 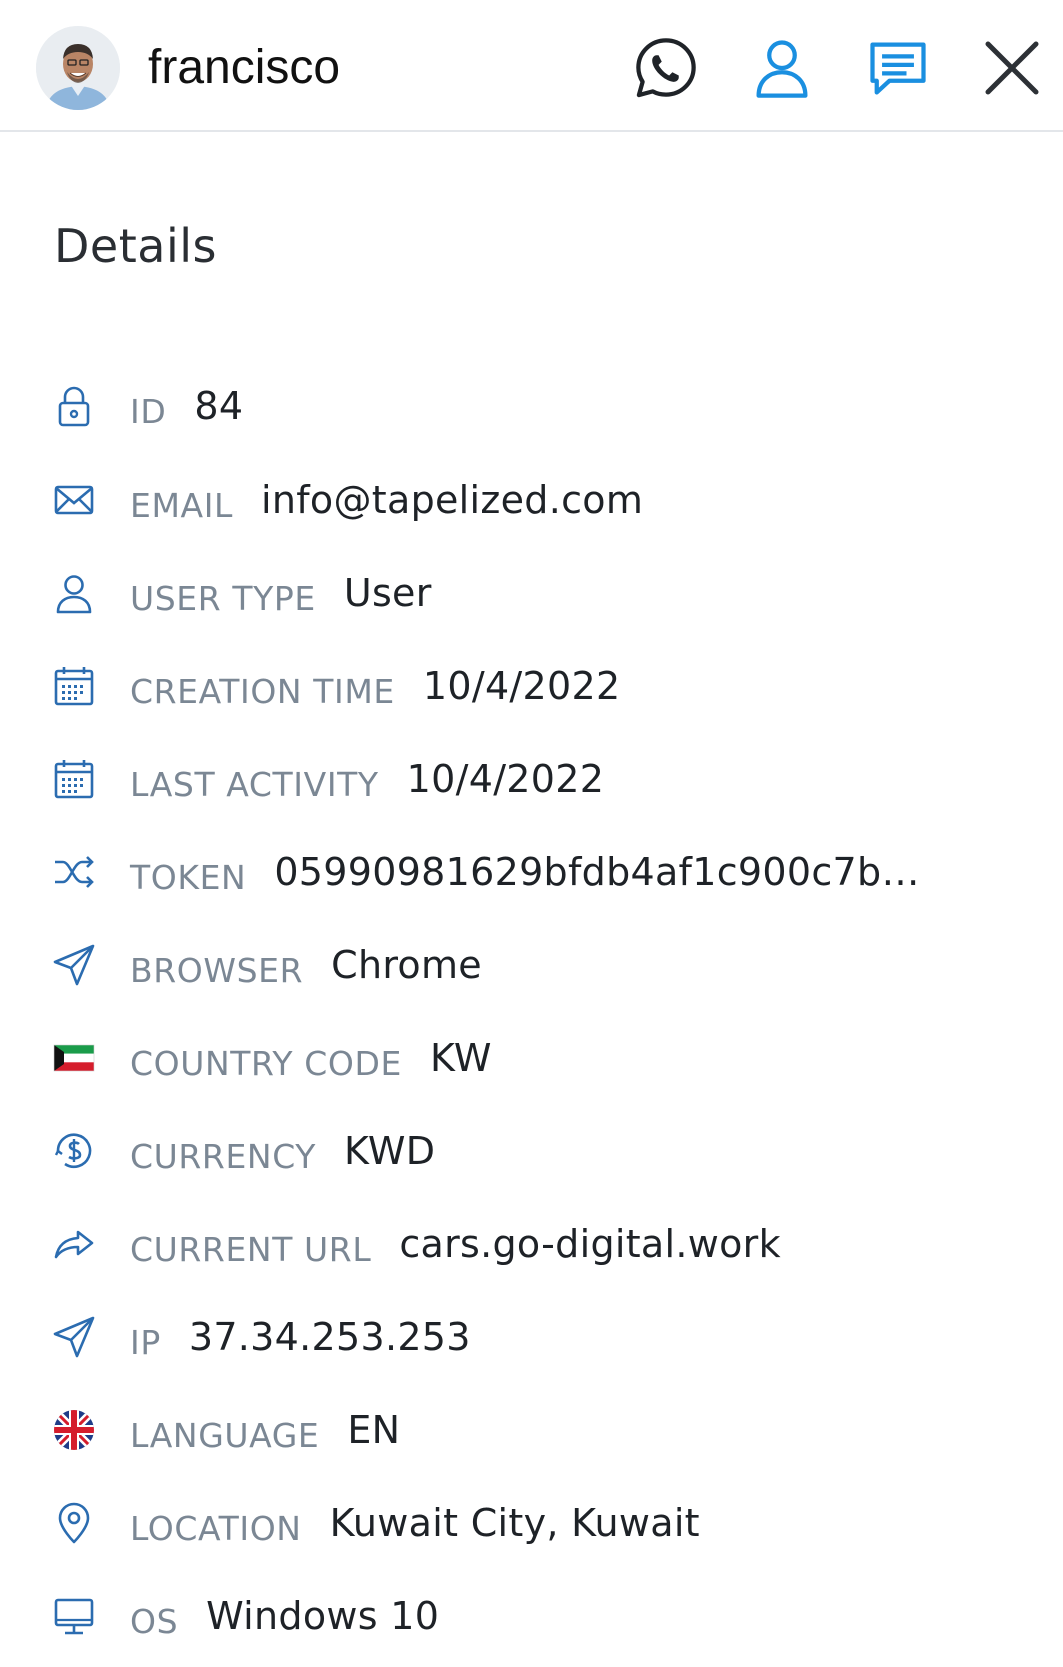 I want to click on share-arrow-icon, so click(x=74, y=1244).